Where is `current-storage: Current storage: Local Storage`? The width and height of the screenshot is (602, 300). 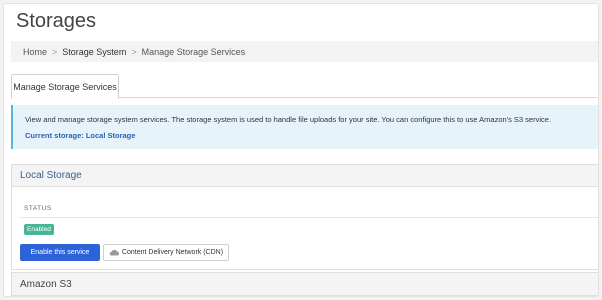 current-storage: Current storage: Local Storage is located at coordinates (80, 135).